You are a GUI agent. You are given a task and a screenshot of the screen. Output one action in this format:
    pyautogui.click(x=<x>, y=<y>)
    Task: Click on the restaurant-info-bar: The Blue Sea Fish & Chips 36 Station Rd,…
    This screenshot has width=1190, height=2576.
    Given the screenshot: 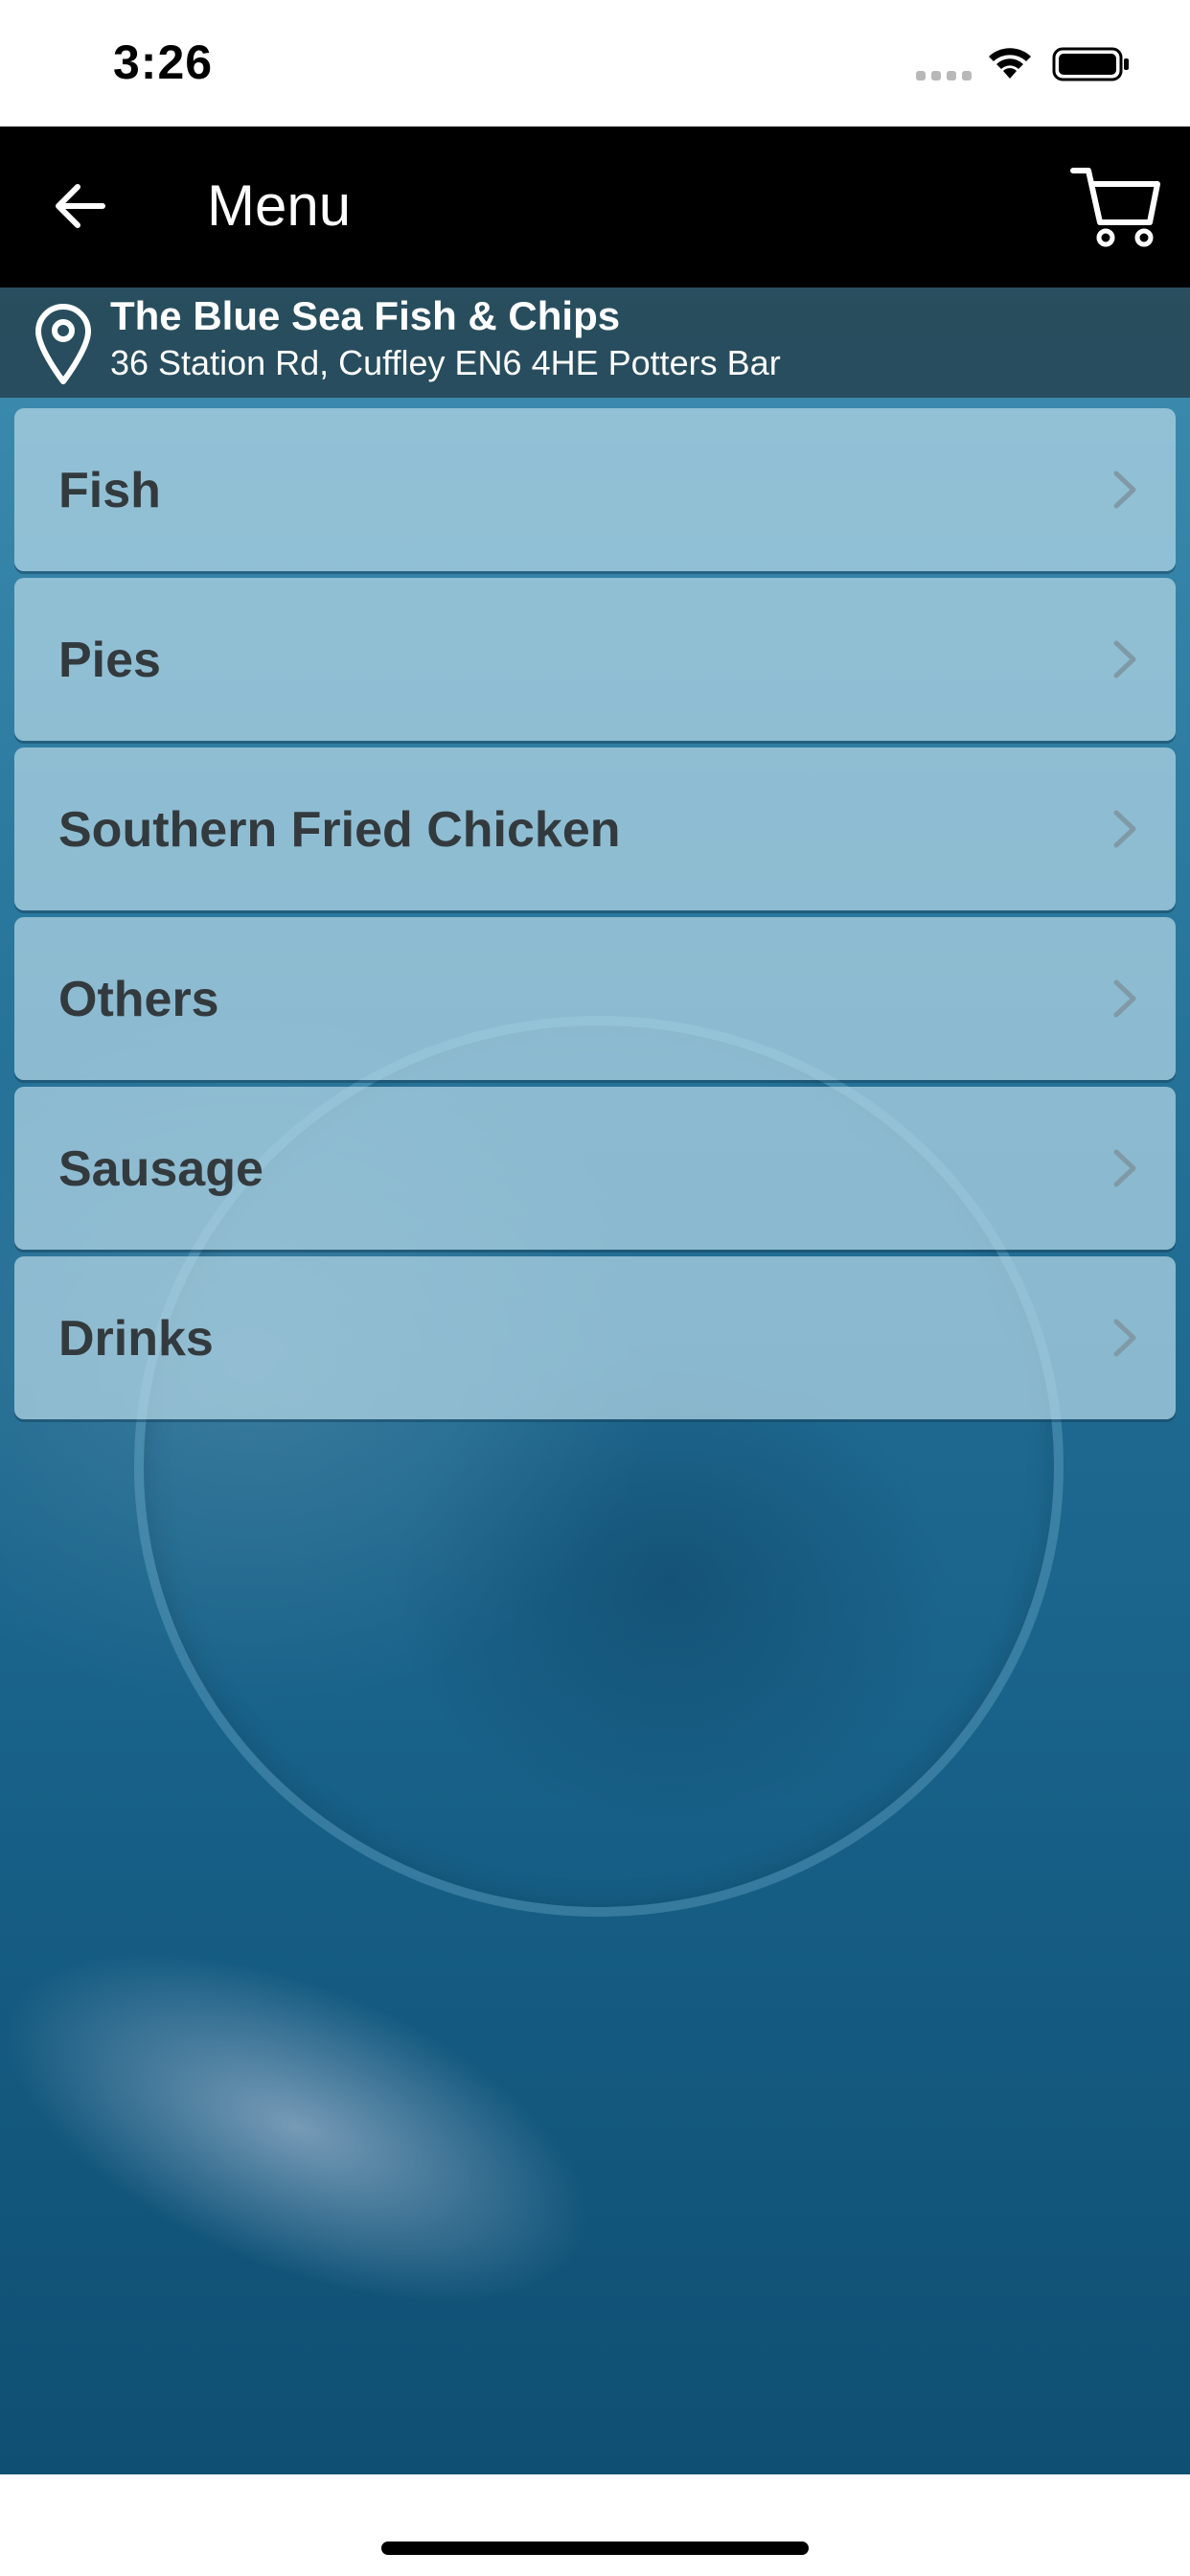 What is the action you would take?
    pyautogui.click(x=595, y=343)
    